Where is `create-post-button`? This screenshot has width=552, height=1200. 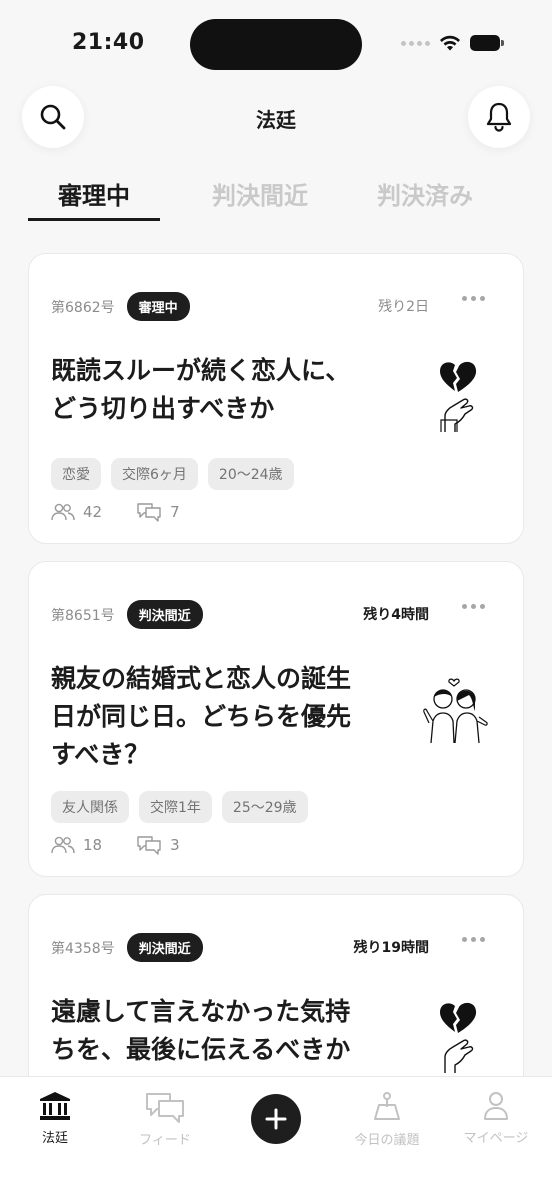
create-post-button is located at coordinates (276, 1119).